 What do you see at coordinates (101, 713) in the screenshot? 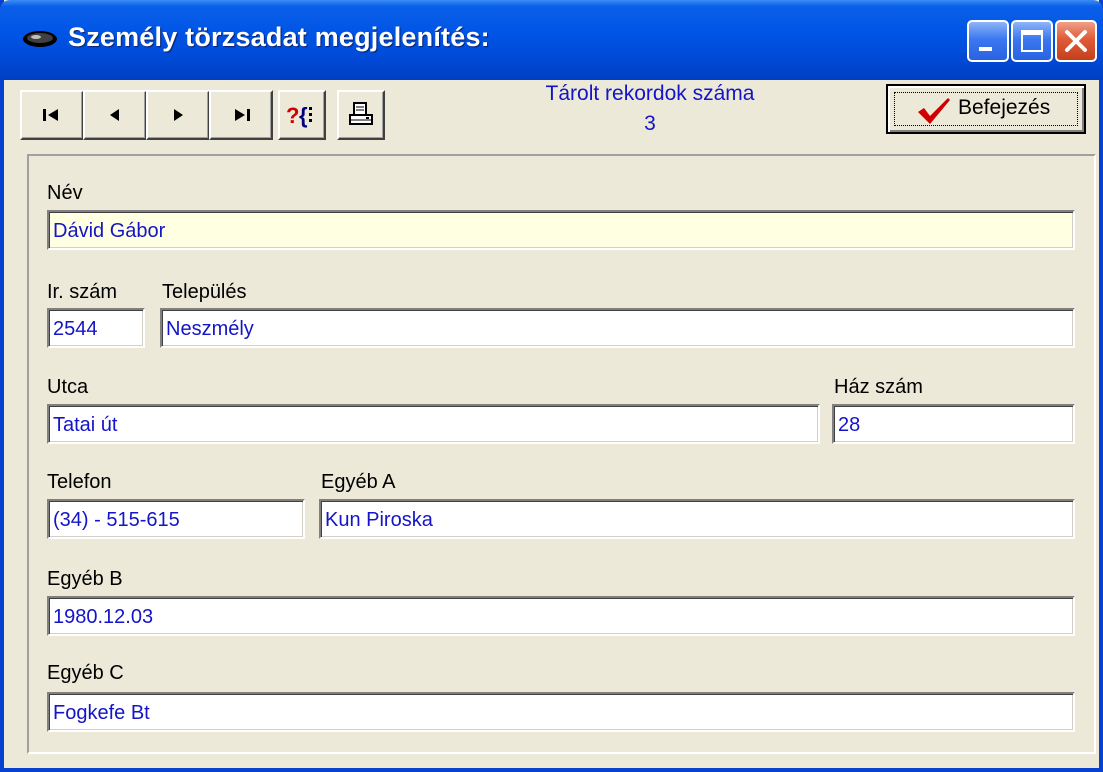
I see `egyebc-value: Fogkefe Bt` at bounding box center [101, 713].